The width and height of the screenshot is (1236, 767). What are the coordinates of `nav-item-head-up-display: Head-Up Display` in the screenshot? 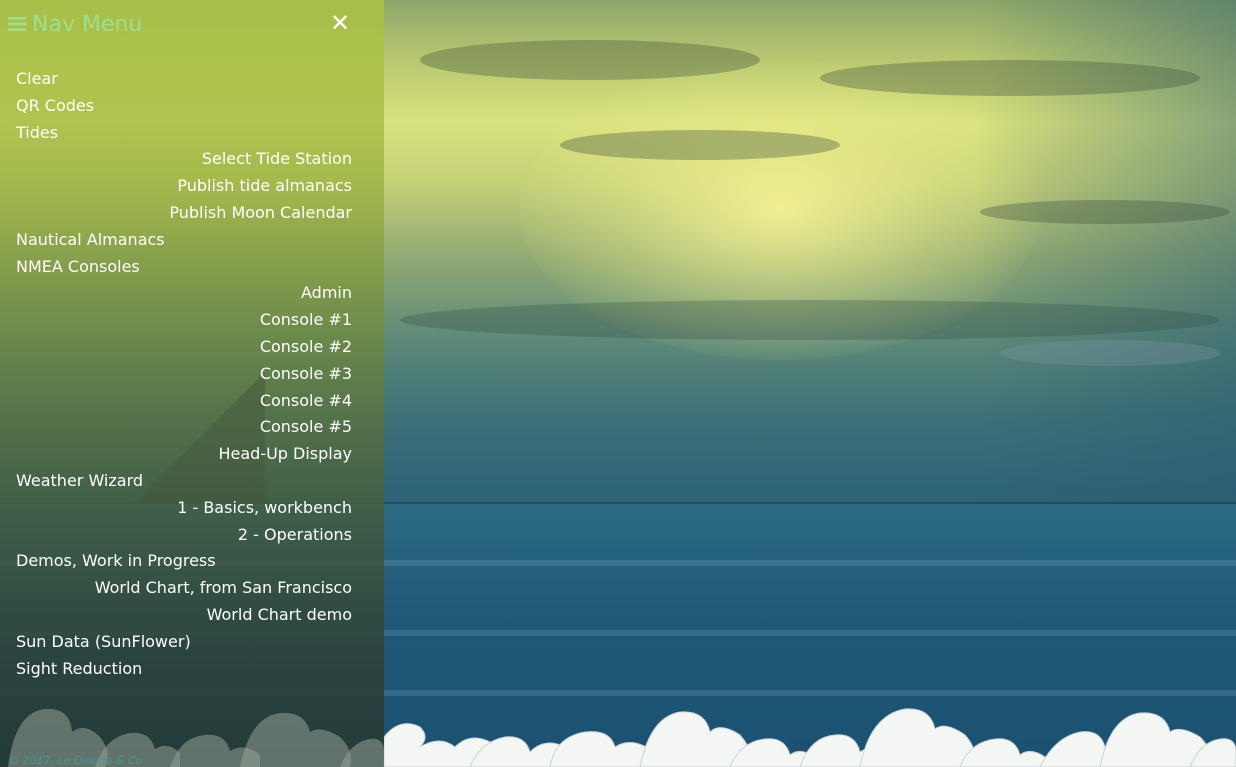 It's located at (184, 454).